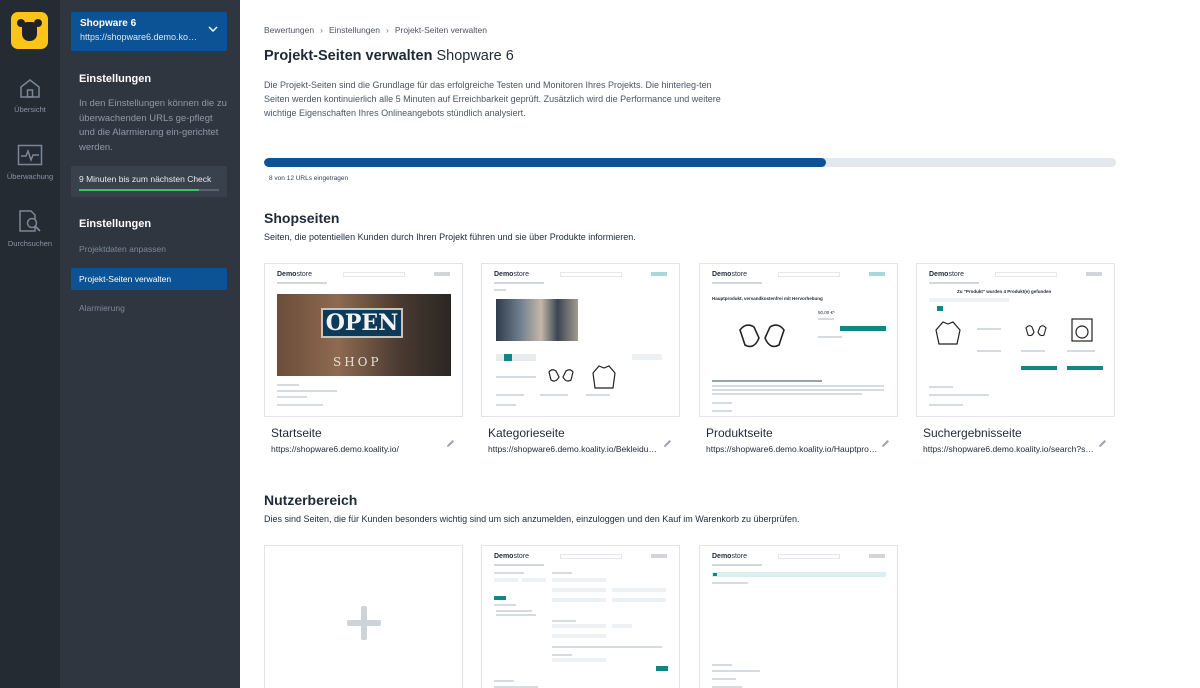 Image resolution: width=1200 pixels, height=688 pixels. What do you see at coordinates (30, 88) in the screenshot?
I see `home-icon` at bounding box center [30, 88].